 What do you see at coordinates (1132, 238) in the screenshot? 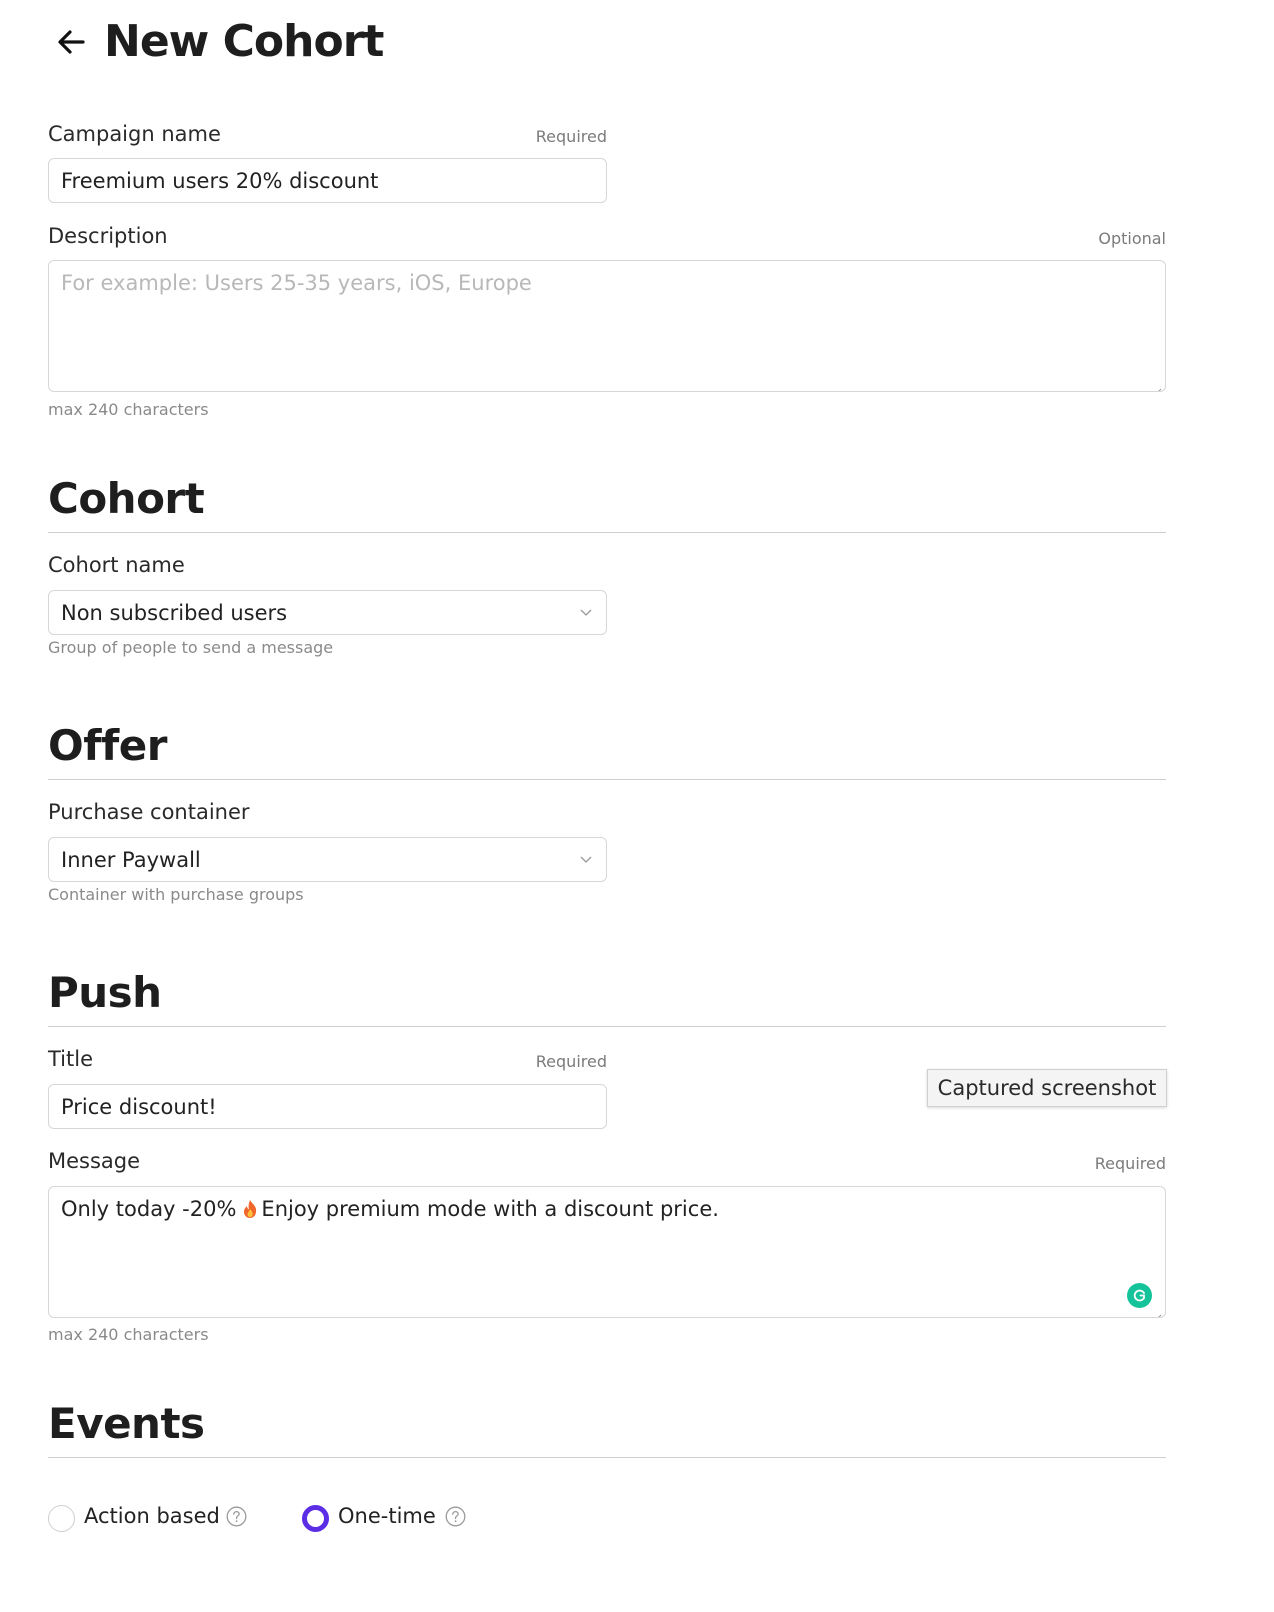
I see `description-optional: Optional` at bounding box center [1132, 238].